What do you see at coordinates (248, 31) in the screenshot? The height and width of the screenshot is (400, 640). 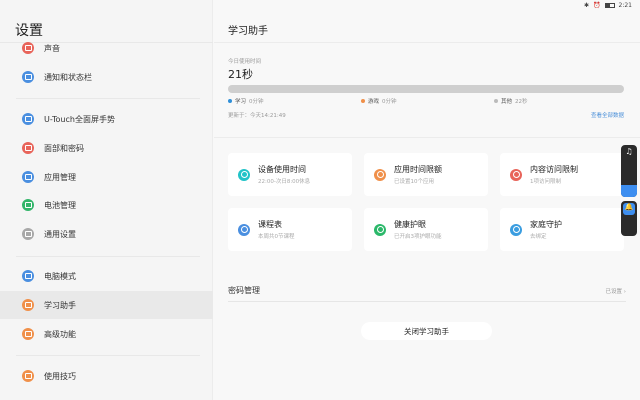 I see `page-title: 学习助手` at bounding box center [248, 31].